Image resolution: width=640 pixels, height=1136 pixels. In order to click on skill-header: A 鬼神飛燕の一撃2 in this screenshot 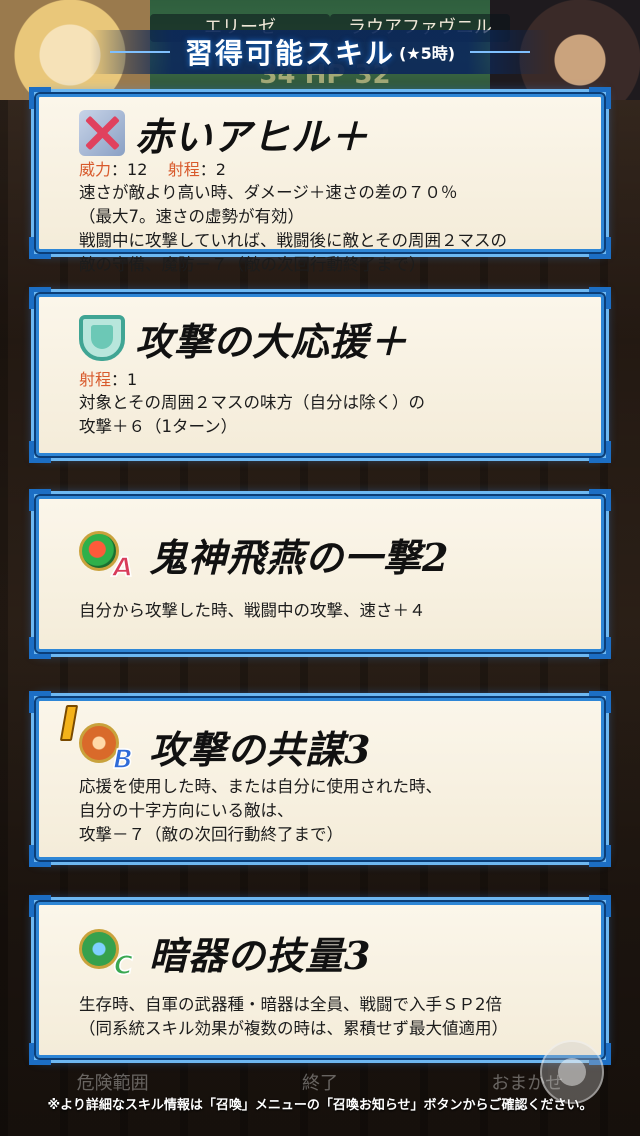, I will do `click(320, 555)`.